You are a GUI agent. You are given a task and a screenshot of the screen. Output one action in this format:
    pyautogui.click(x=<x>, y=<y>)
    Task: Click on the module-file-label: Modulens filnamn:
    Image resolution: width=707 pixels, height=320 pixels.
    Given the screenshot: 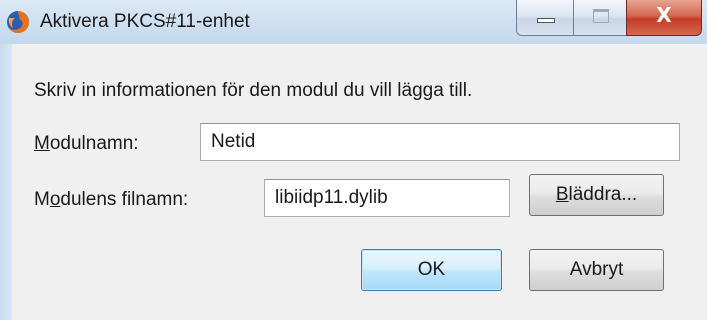 What is the action you would take?
    pyautogui.click(x=111, y=200)
    